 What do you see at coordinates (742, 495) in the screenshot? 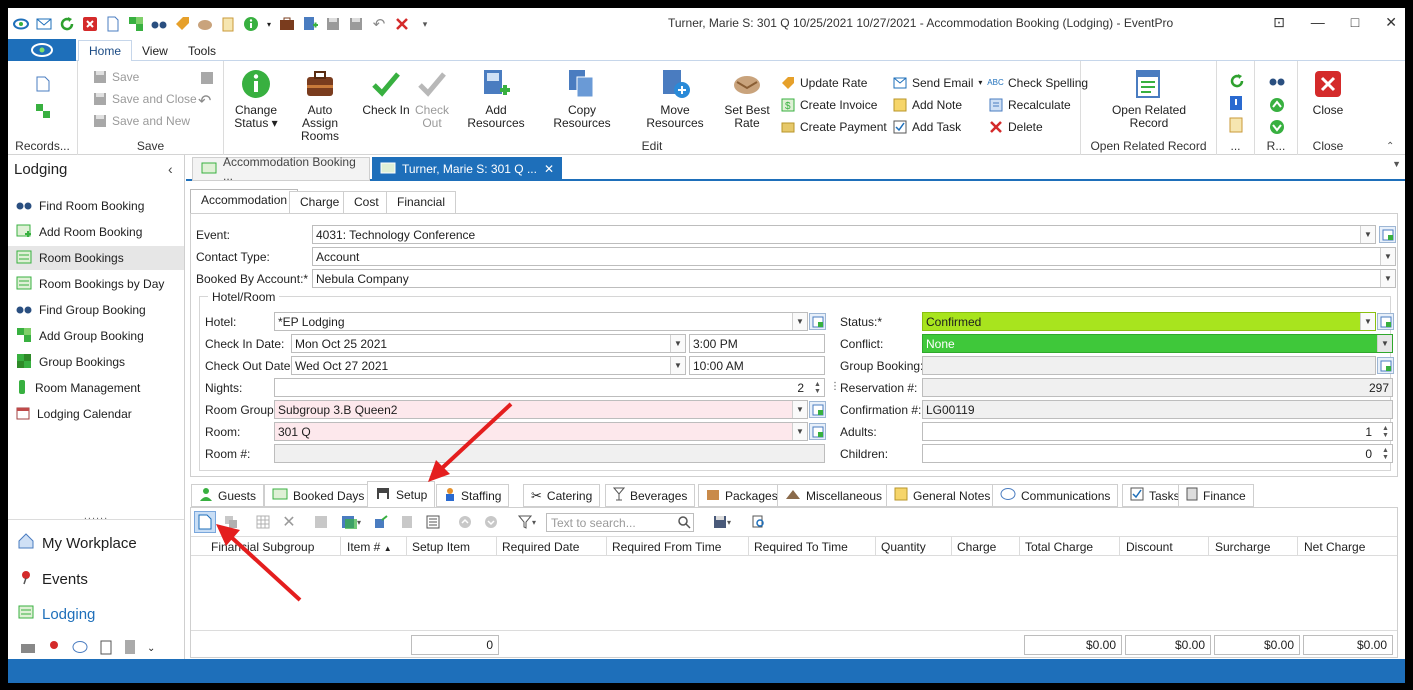
I see `tab-packages: Packages` at bounding box center [742, 495].